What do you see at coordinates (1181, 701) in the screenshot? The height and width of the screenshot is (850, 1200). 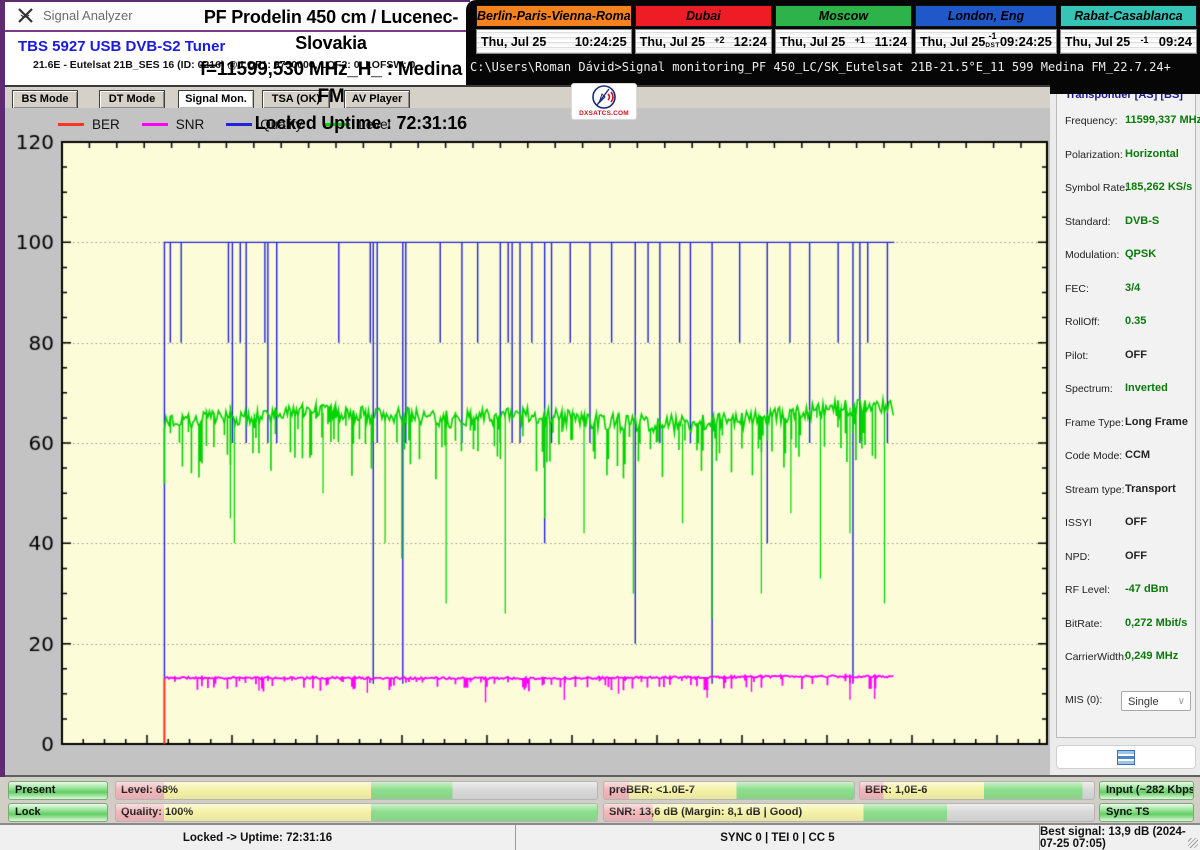 I see `chevron-down-icon: ∨` at bounding box center [1181, 701].